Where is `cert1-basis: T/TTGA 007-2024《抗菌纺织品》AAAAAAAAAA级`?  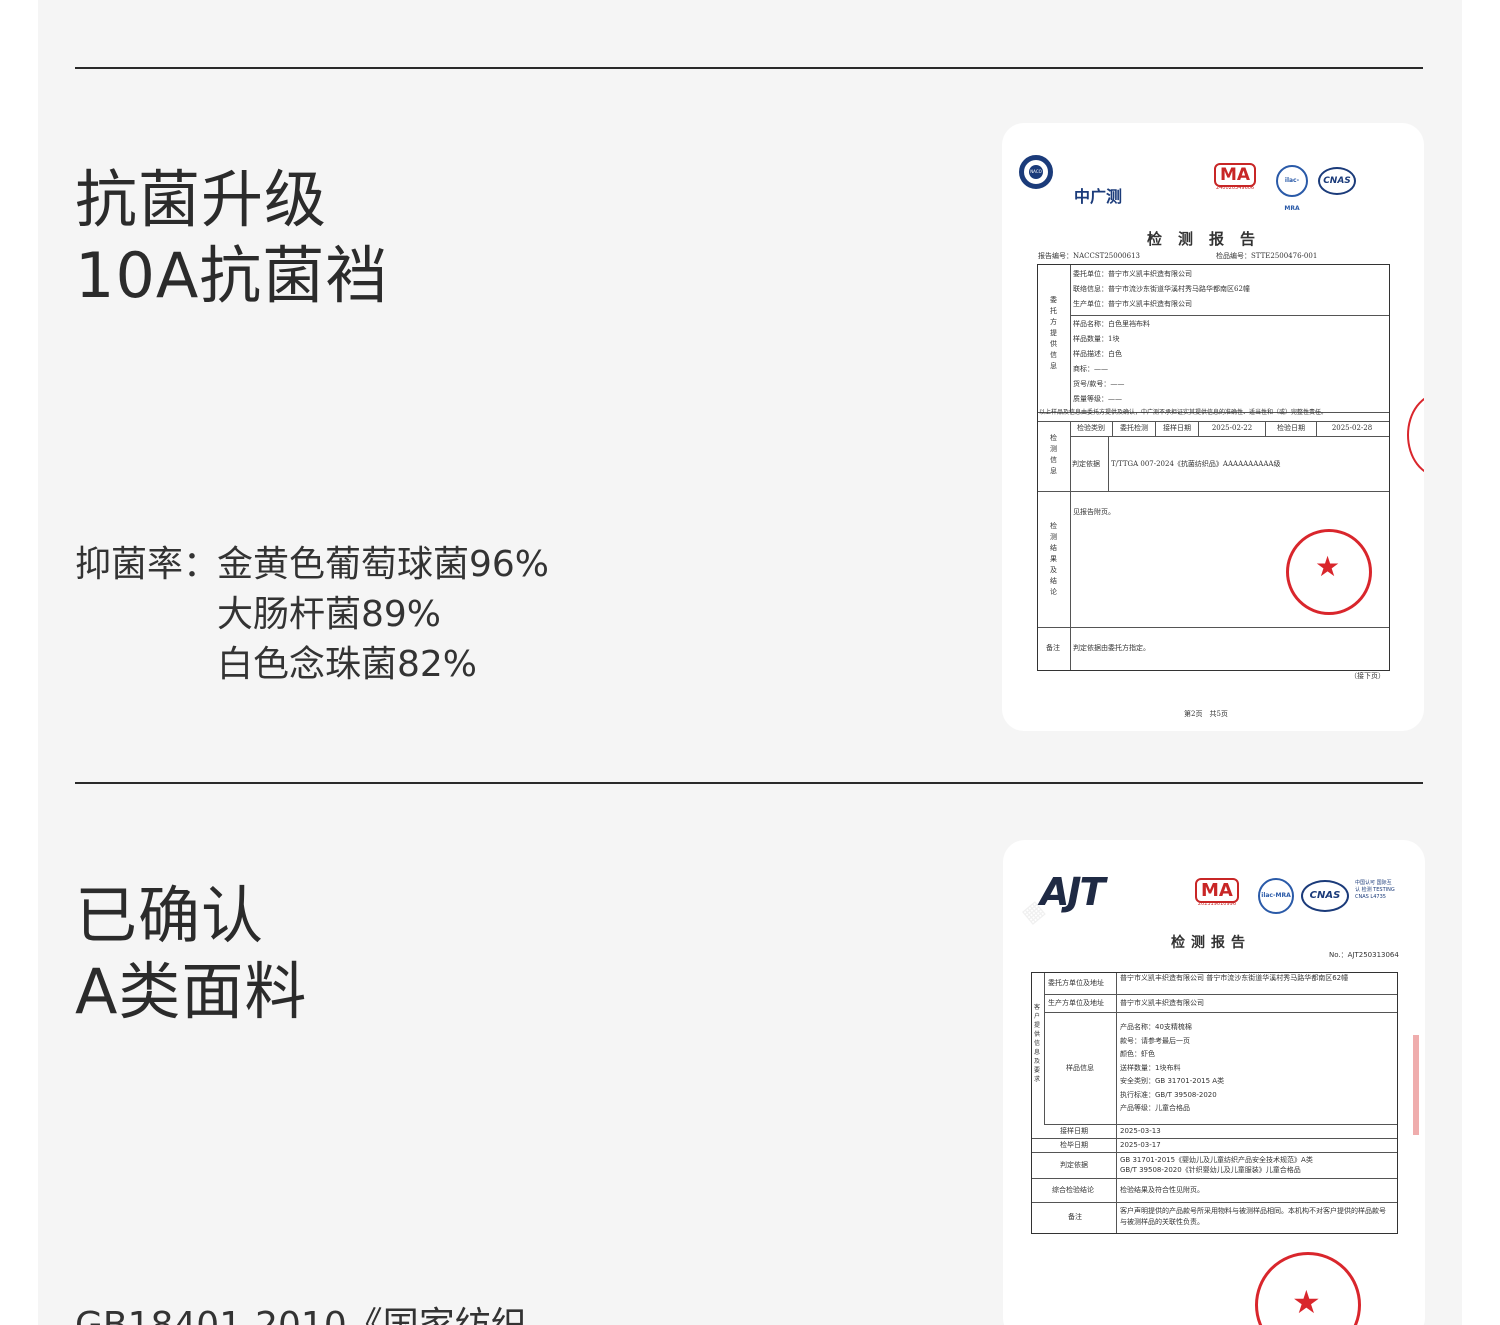
cert1-basis: T/TTGA 007-2024《抗菌纺织品》AAAAAAAAAA级 is located at coordinates (1196, 464).